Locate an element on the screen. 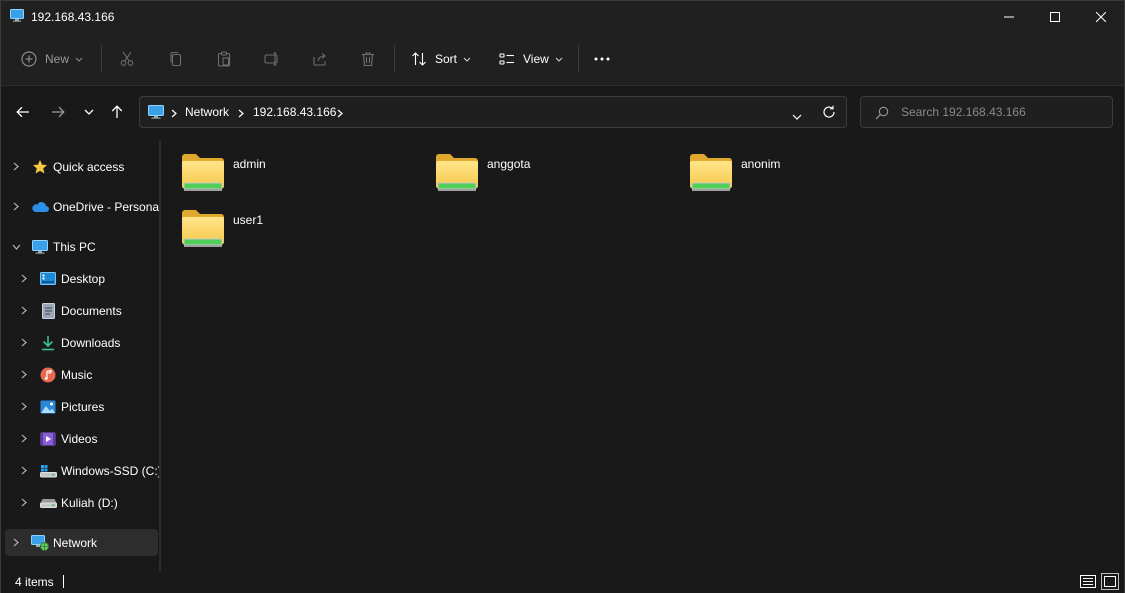 The image size is (1125, 593). folder-item: anggota is located at coordinates (535, 166).